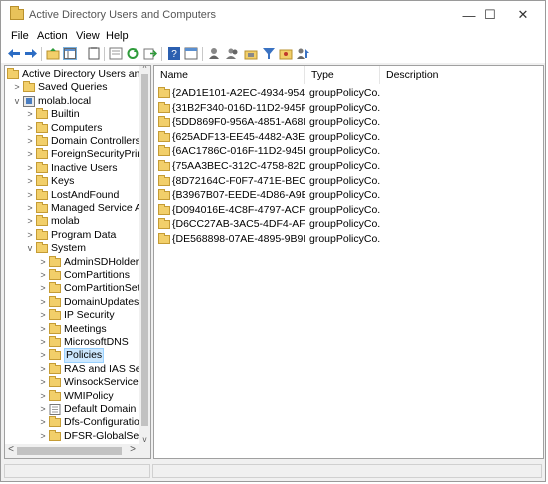  What do you see at coordinates (144, 250) in the screenshot?
I see `tree-vertical-scroll-thumb` at bounding box center [144, 250].